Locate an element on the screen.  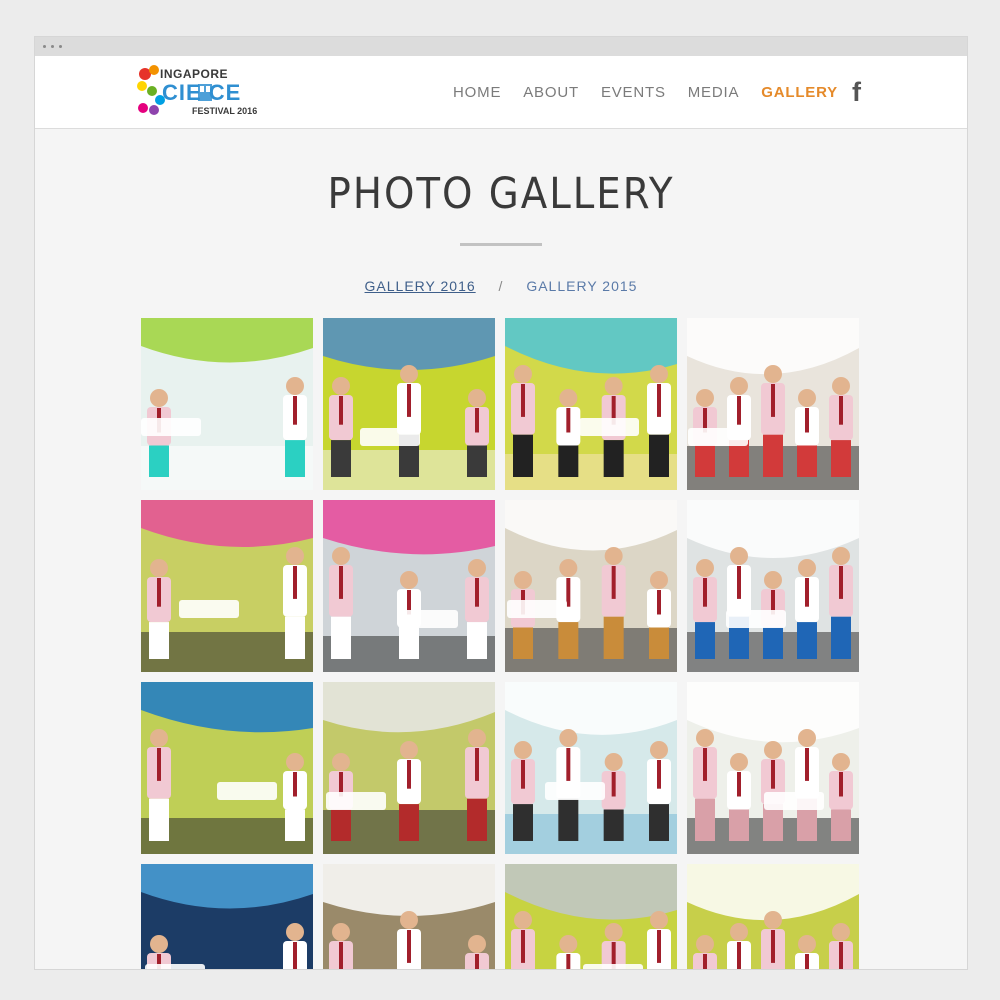
singapore-science-festival-logo: INGAPORE CIE CE FESTIVAL 2016 is located at coordinates (201, 91).